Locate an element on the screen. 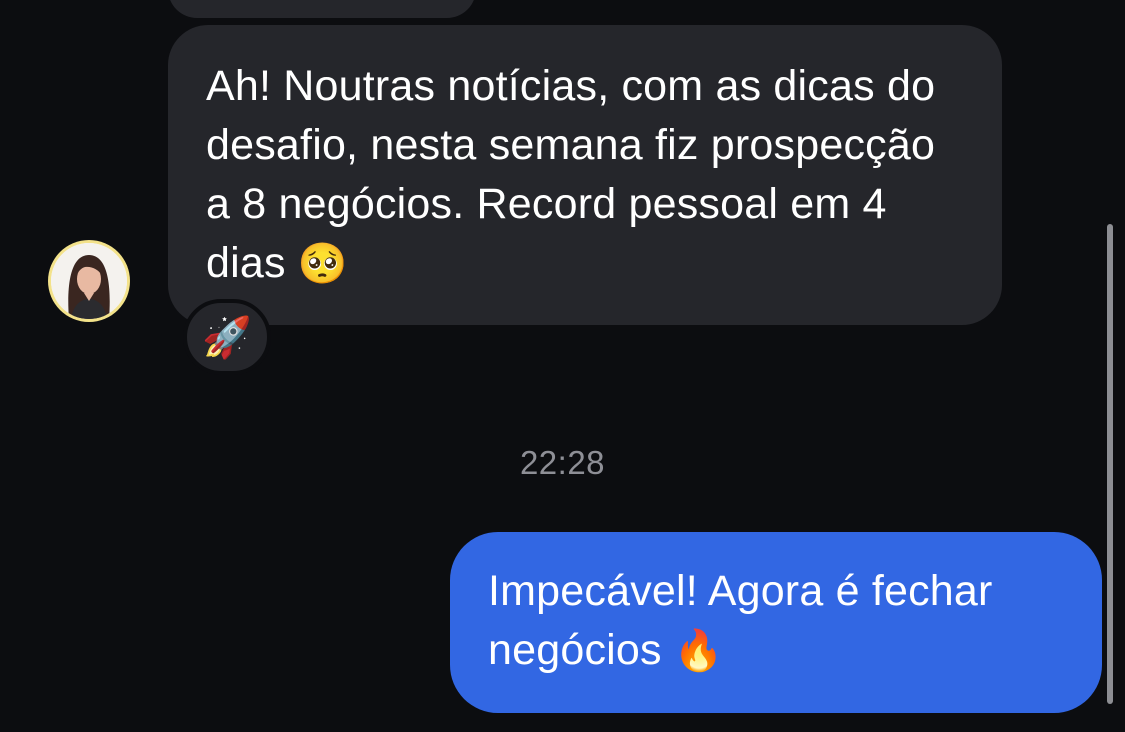 The width and height of the screenshot is (1125, 732). fire-icon: 🔥 is located at coordinates (698, 651).